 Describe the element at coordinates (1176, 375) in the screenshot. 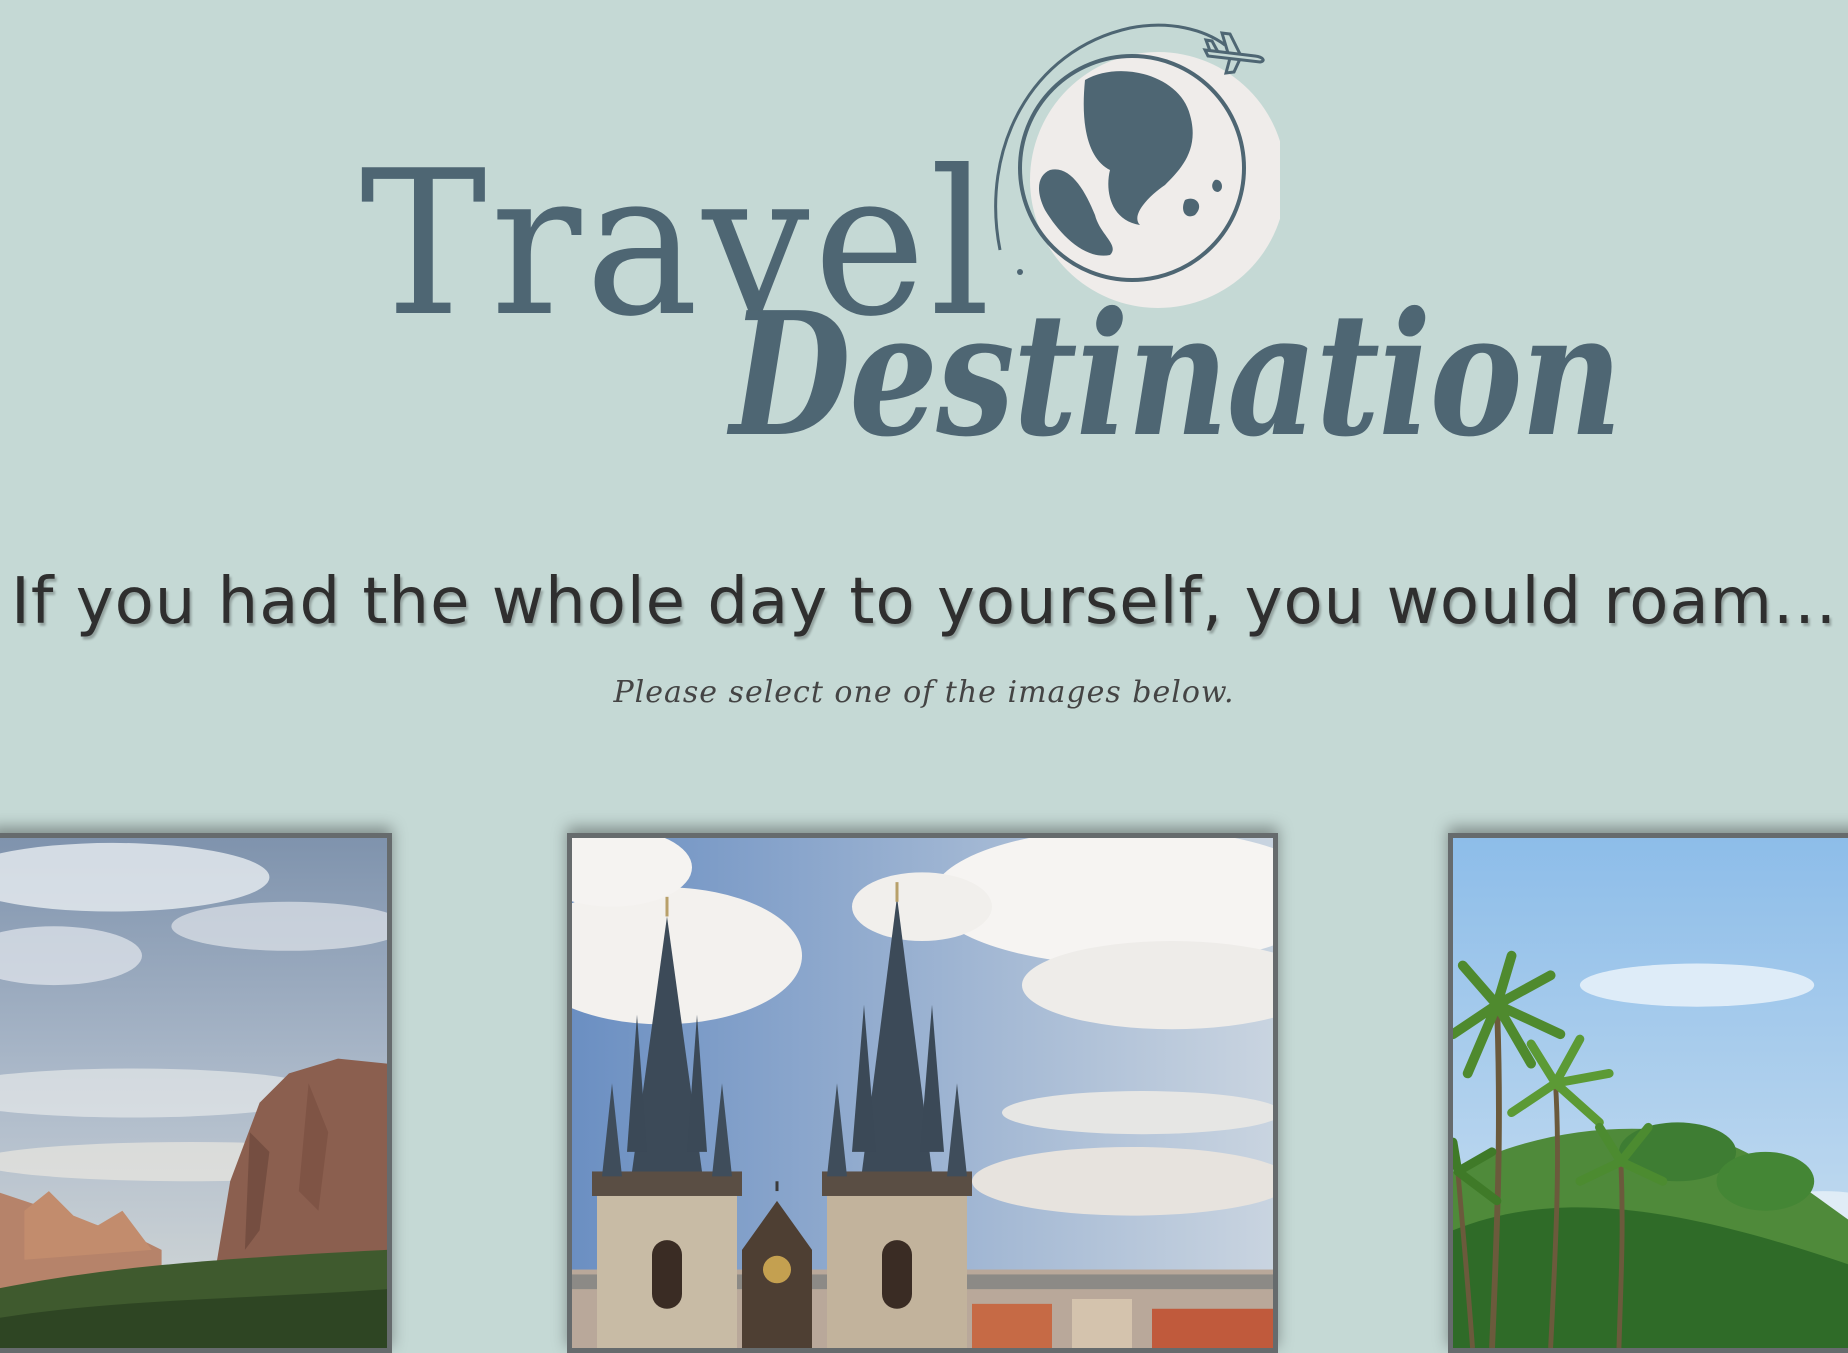

I see `logo-word-destination: Destination` at that location.